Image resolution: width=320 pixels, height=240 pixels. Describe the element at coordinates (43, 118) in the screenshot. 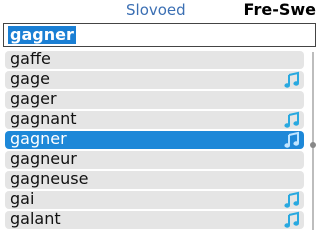

I see `list-item-word: gagnant` at that location.